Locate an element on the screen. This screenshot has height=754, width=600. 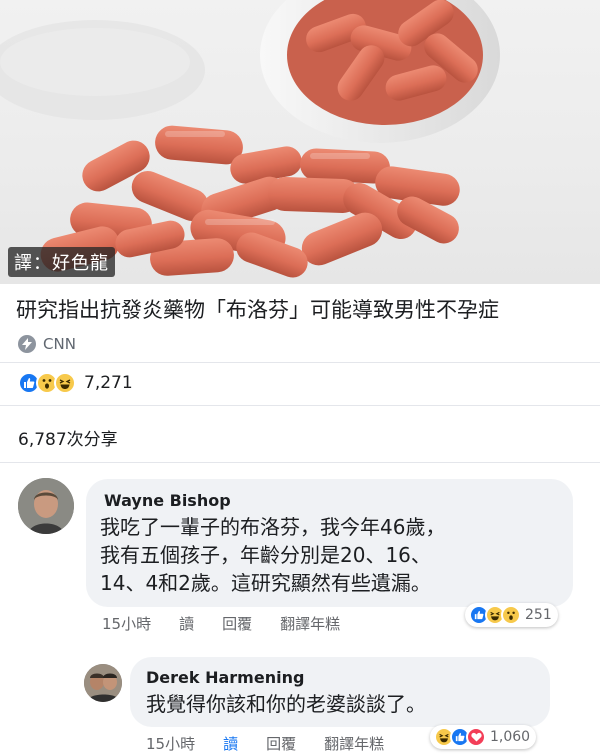
share-count: 6,787次分享 is located at coordinates (68, 437).